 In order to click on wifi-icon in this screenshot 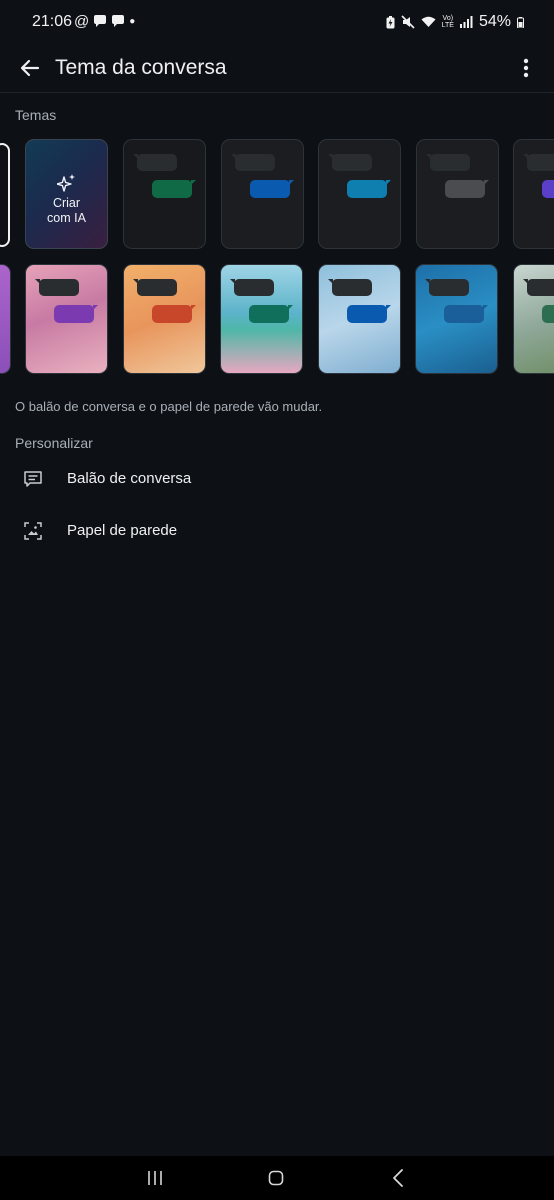, I will do `click(428, 21)`.